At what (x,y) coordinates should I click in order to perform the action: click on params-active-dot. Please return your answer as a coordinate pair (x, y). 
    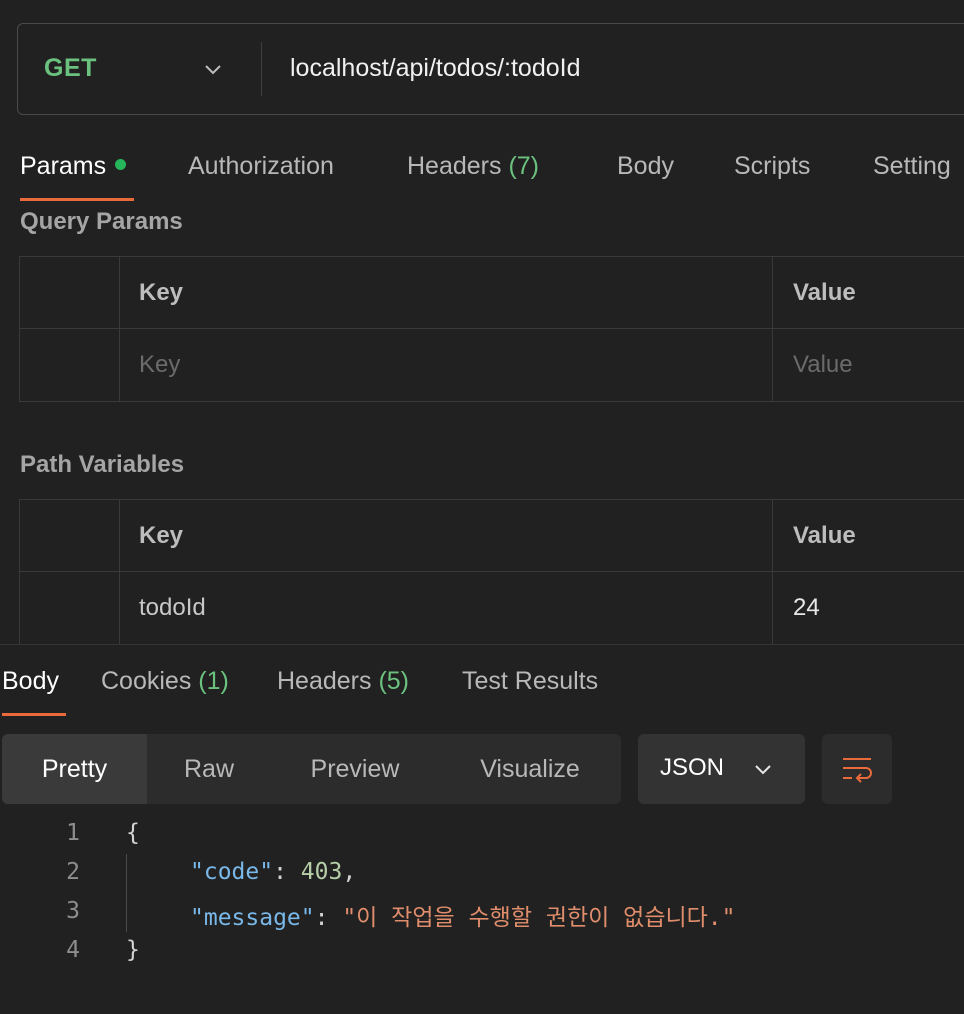
    Looking at the image, I should click on (121, 164).